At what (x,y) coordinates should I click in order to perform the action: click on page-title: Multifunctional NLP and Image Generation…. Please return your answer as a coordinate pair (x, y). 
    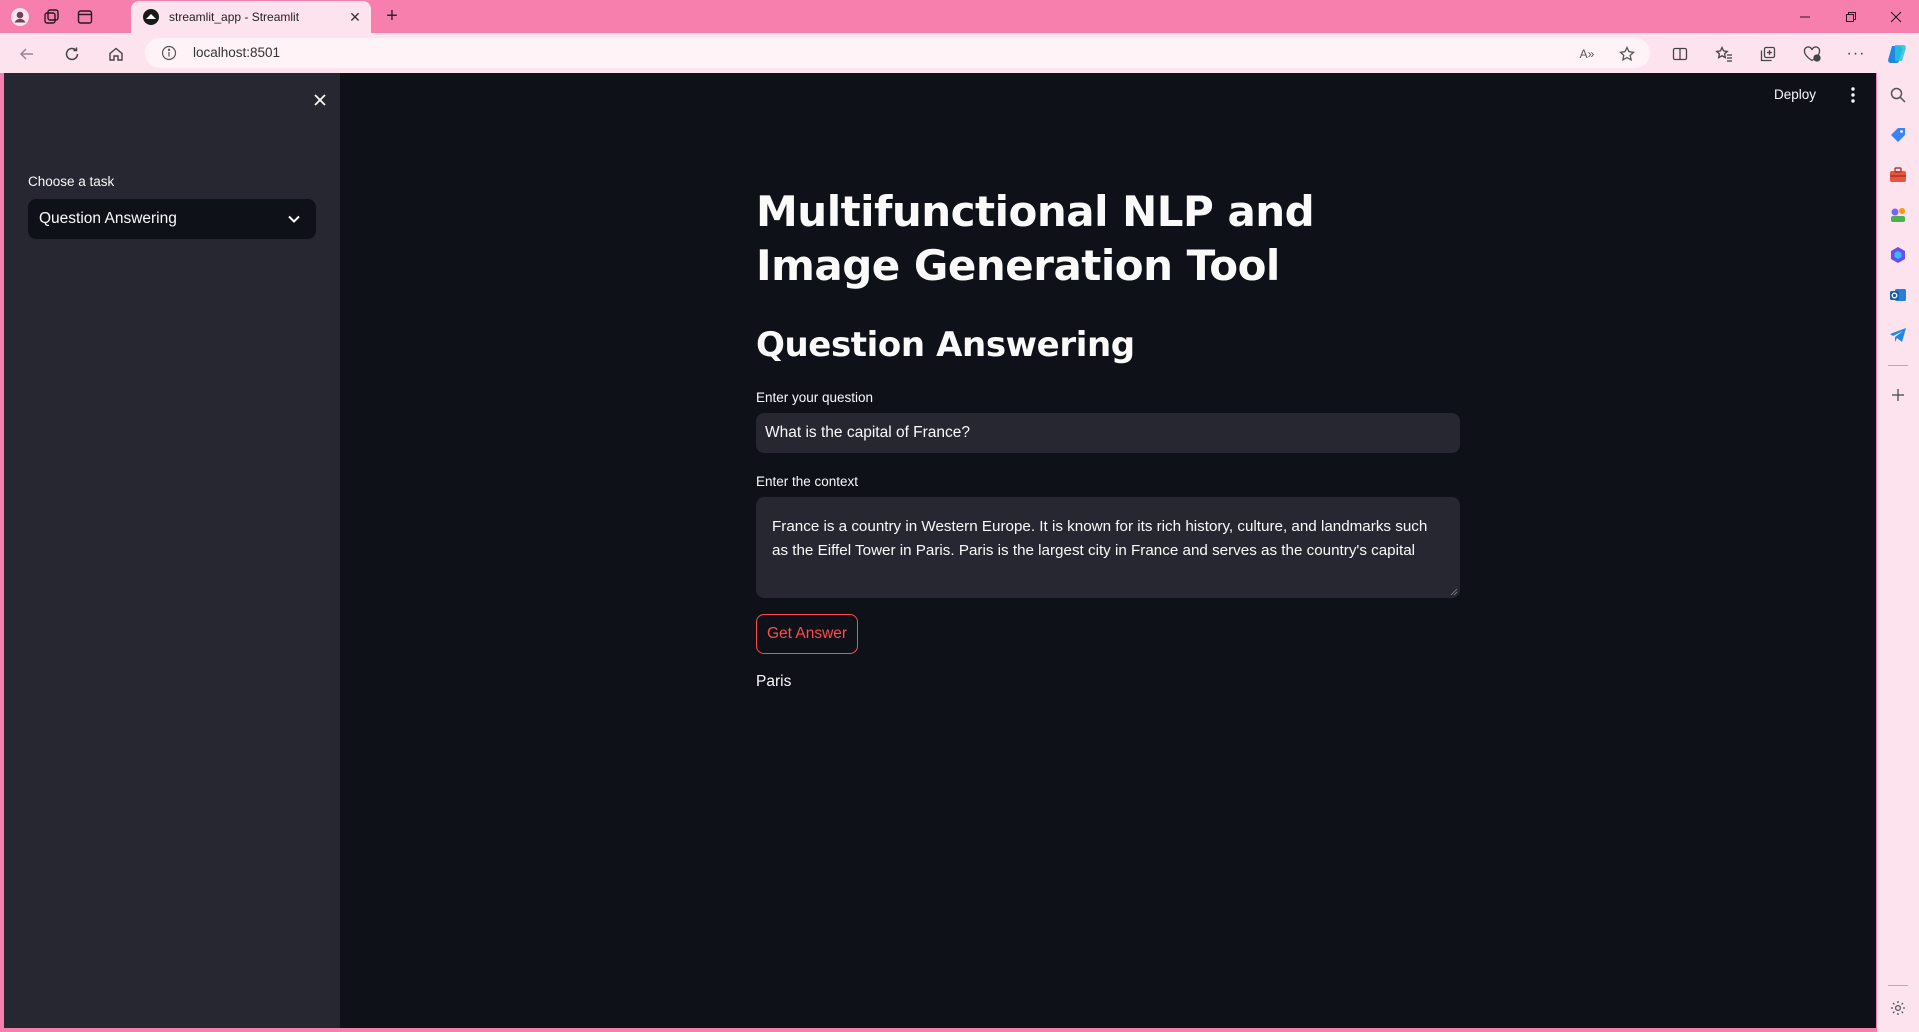
    Looking at the image, I should click on (1035, 238).